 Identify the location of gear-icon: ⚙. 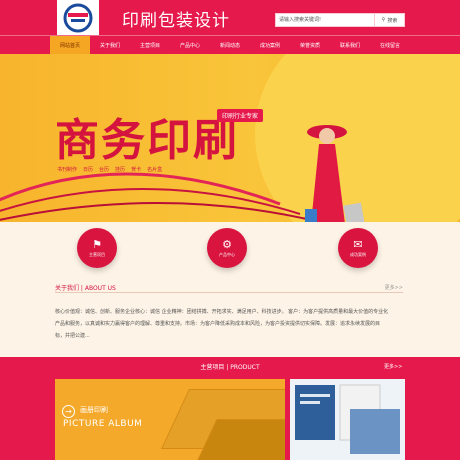
(227, 244).